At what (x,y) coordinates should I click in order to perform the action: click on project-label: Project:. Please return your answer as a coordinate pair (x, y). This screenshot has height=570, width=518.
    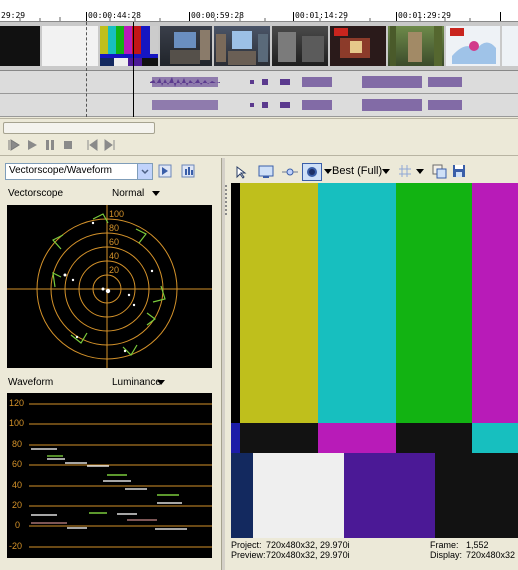
    Looking at the image, I should click on (246, 545).